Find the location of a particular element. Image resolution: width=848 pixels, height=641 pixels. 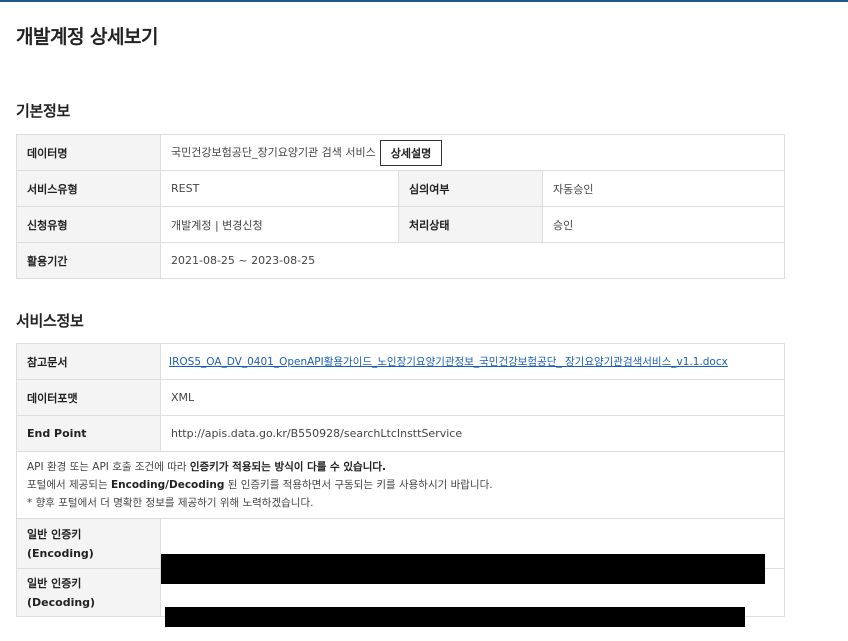

section-title-basic: 기본정보 is located at coordinates (43, 111).